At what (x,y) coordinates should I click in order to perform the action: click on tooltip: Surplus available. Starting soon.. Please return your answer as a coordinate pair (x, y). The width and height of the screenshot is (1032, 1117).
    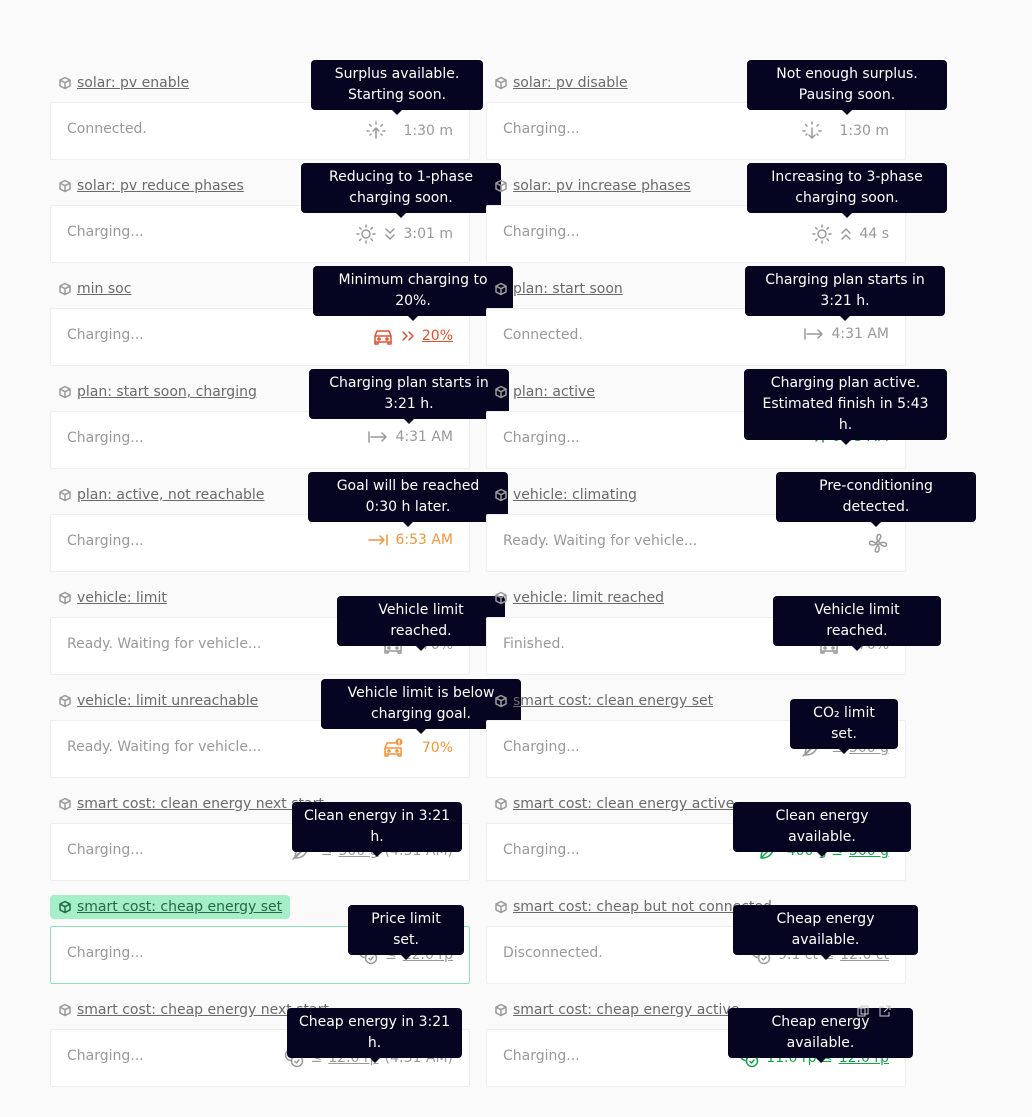
    Looking at the image, I should click on (397, 87).